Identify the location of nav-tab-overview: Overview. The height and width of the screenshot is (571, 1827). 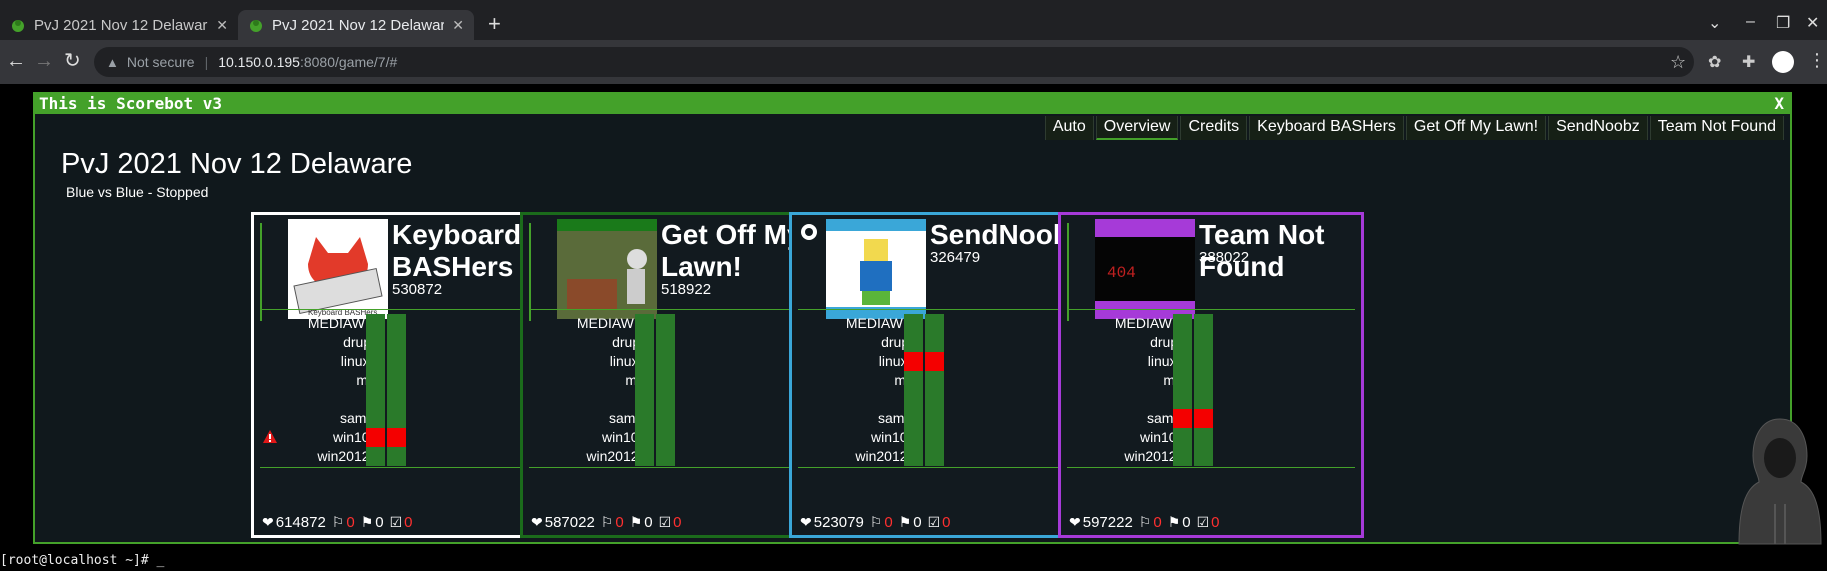
(1137, 128).